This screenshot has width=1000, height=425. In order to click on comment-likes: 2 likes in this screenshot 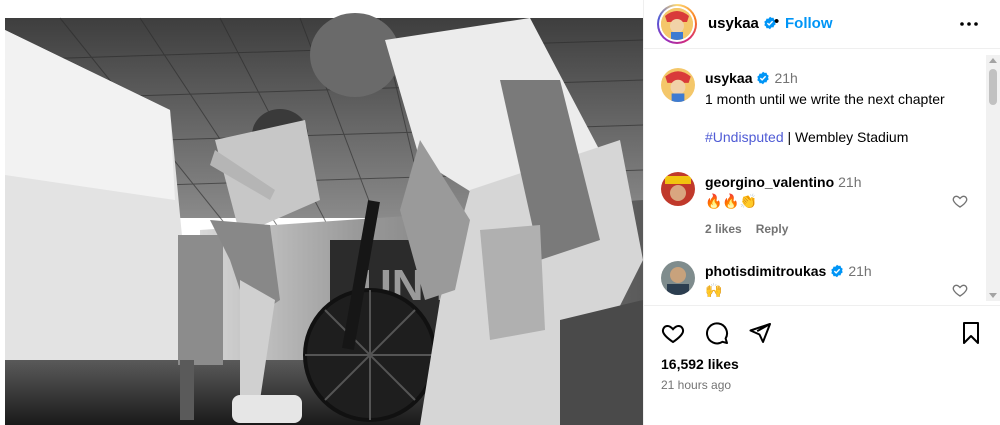, I will do `click(723, 229)`.